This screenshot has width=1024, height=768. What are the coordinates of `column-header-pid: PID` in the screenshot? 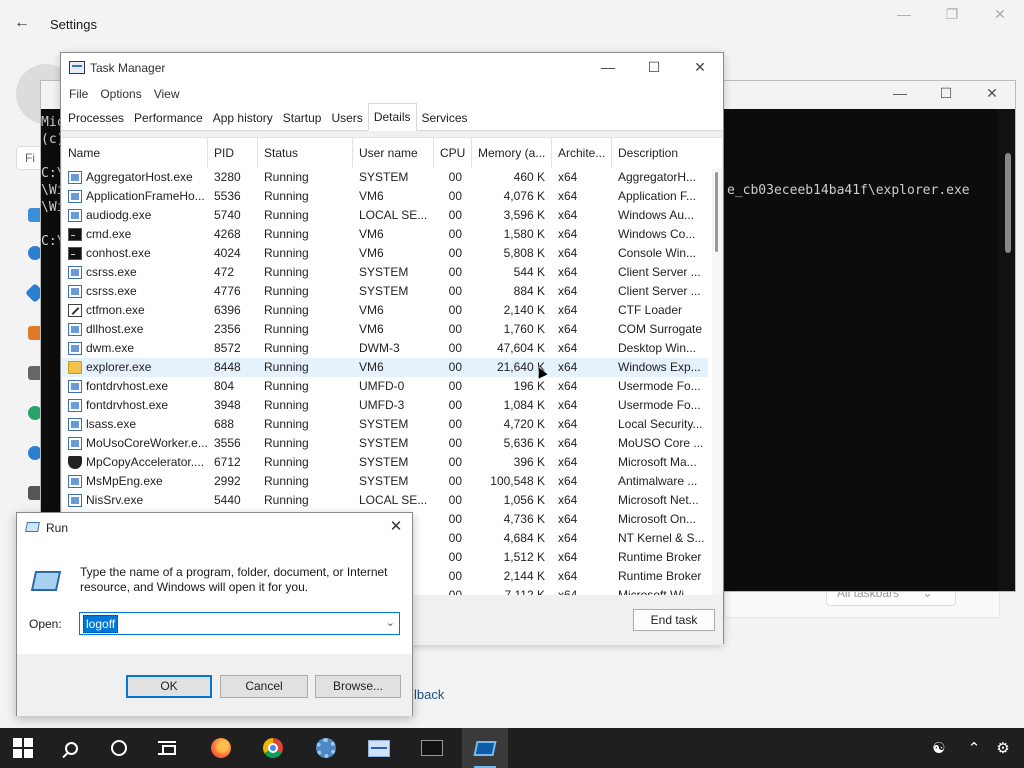 It's located at (233, 153).